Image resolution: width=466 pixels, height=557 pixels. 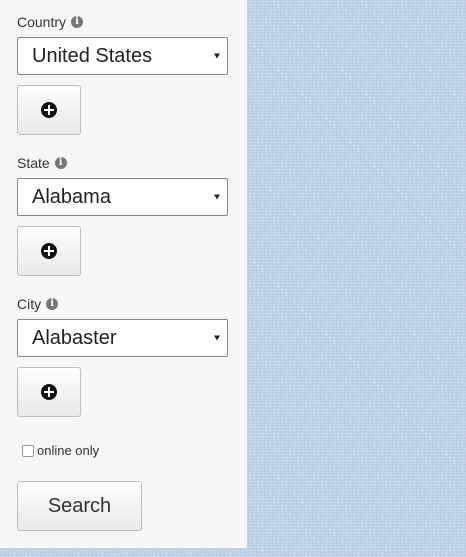 What do you see at coordinates (33, 163) in the screenshot?
I see `state-label-text: State` at bounding box center [33, 163].